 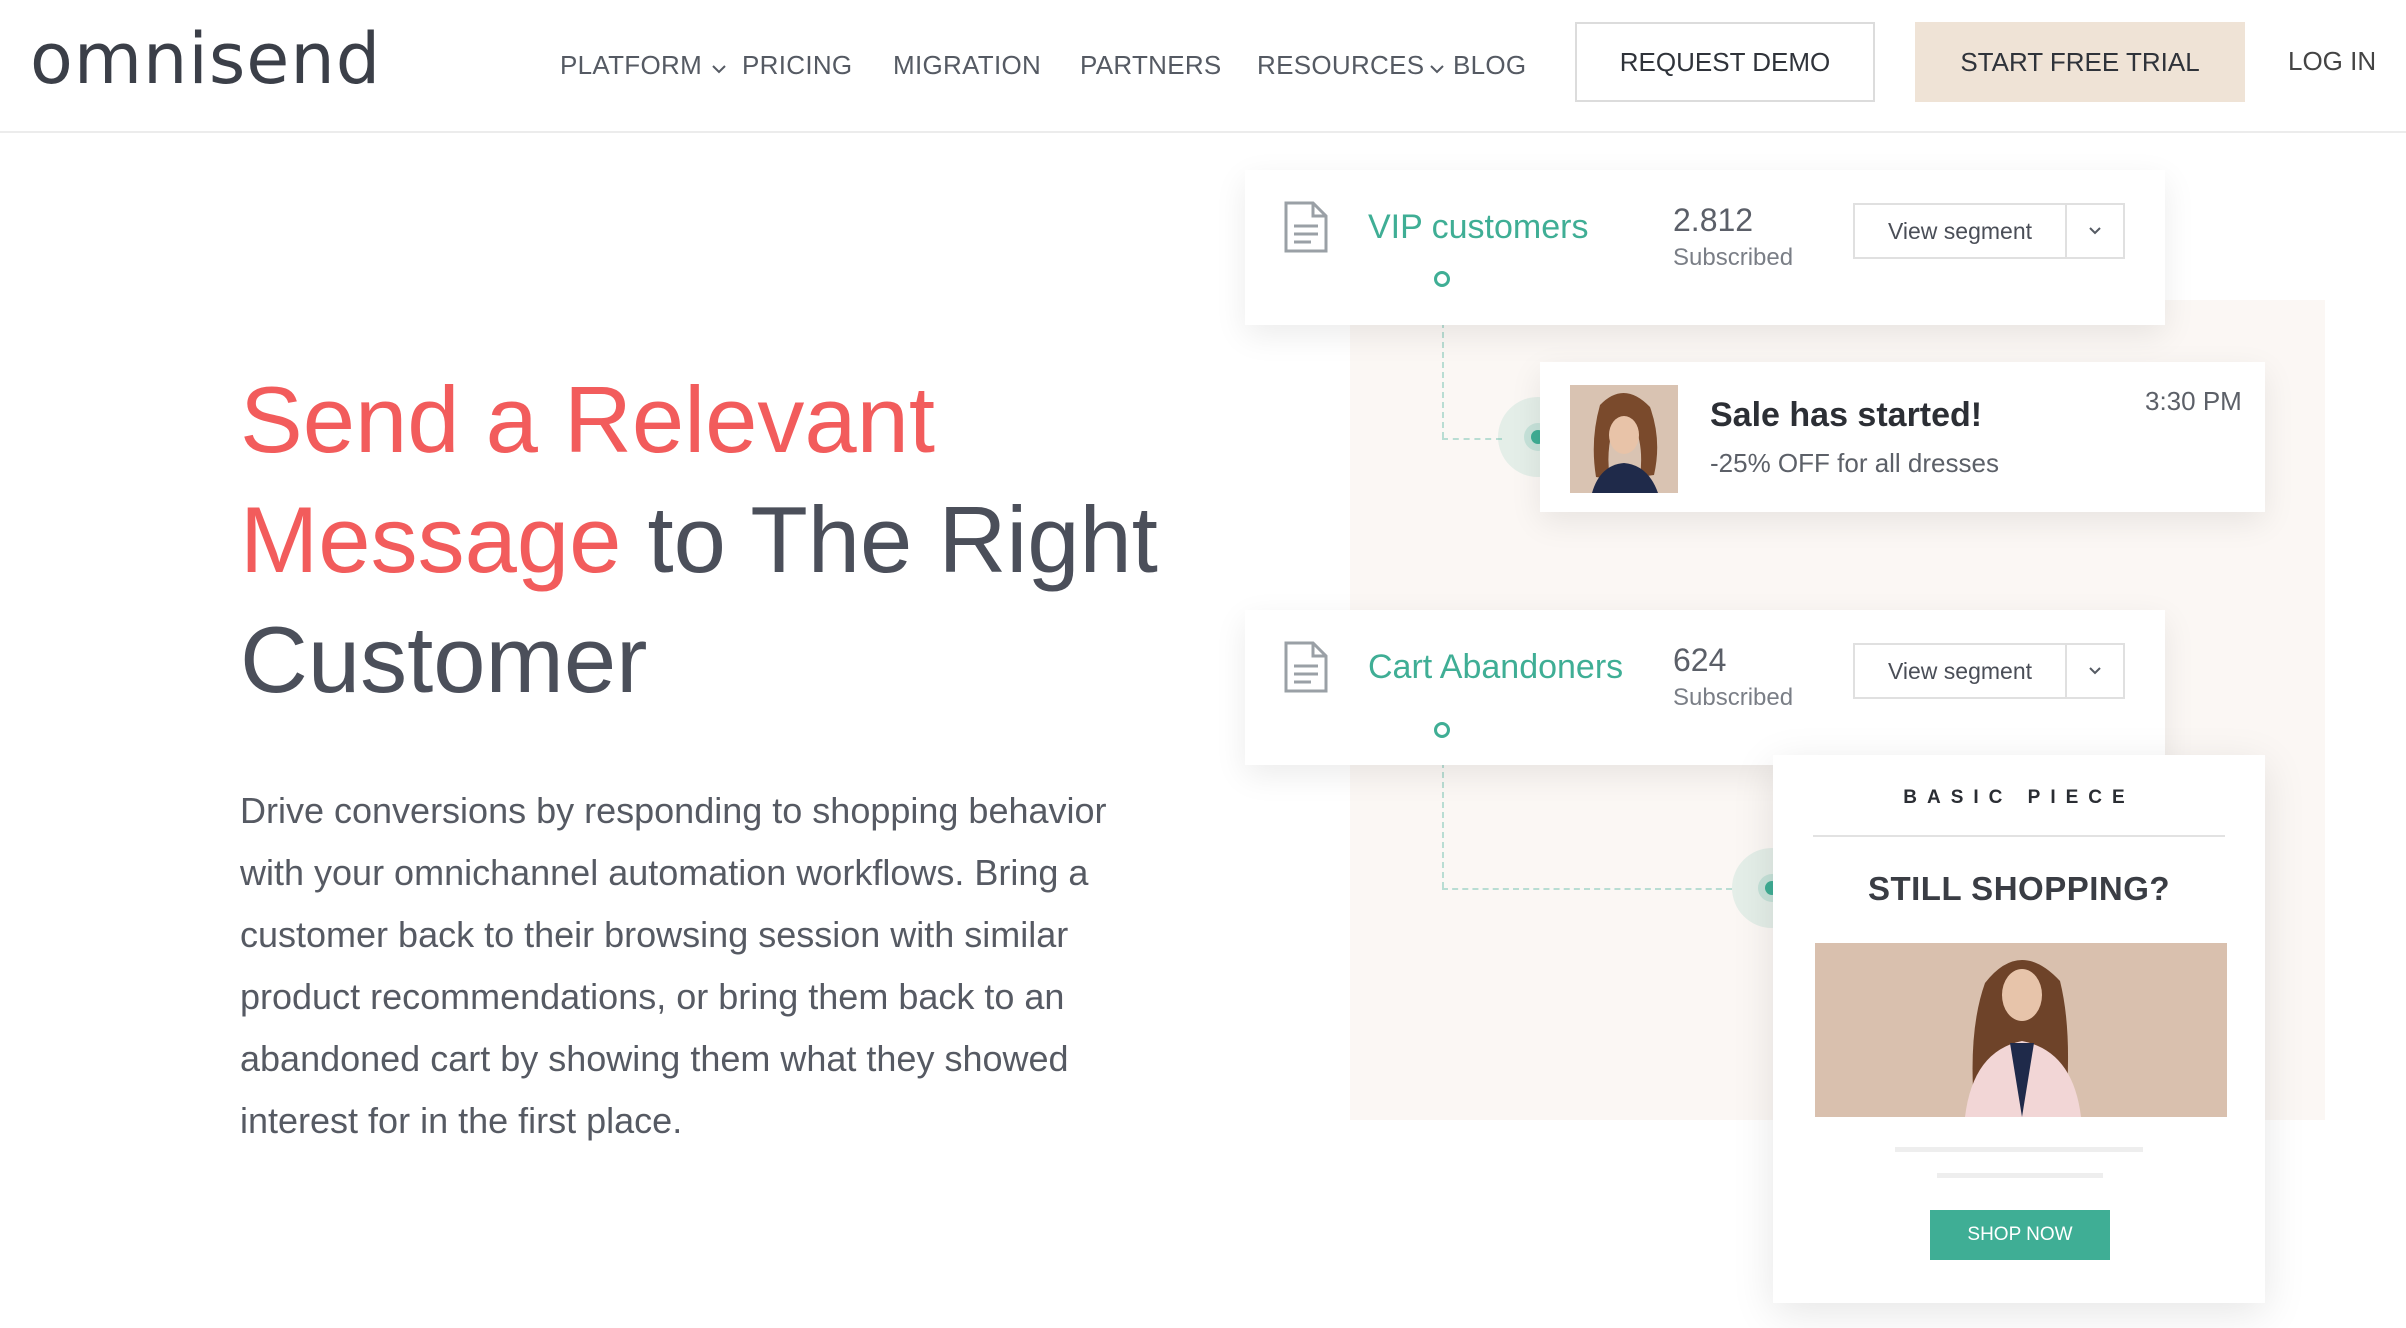 I want to click on nav-blog: BLOG, so click(x=1489, y=65).